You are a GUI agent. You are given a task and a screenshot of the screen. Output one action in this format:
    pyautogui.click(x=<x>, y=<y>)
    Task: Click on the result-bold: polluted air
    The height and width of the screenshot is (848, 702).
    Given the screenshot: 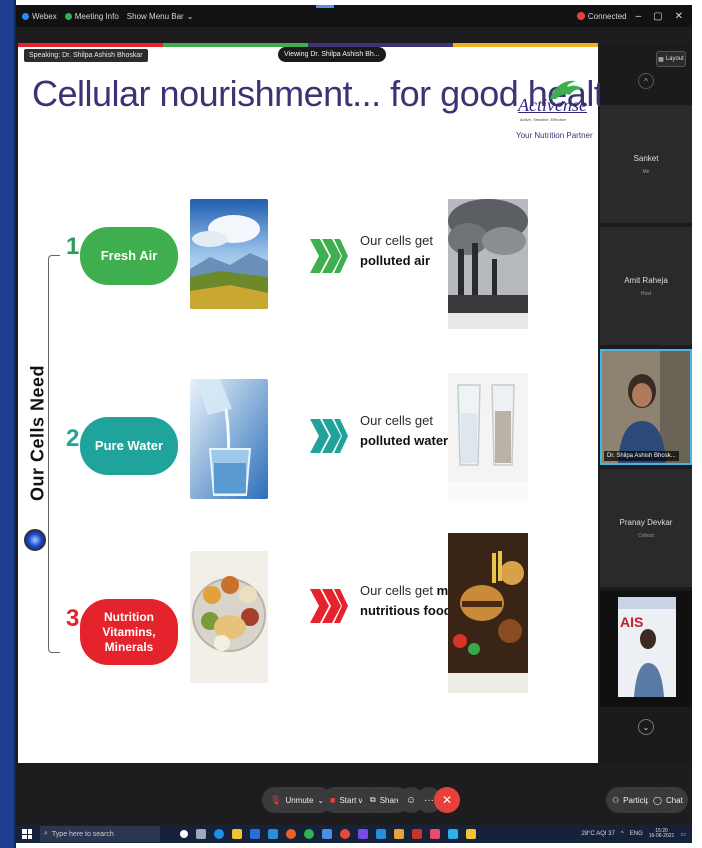 What is the action you would take?
    pyautogui.click(x=395, y=260)
    